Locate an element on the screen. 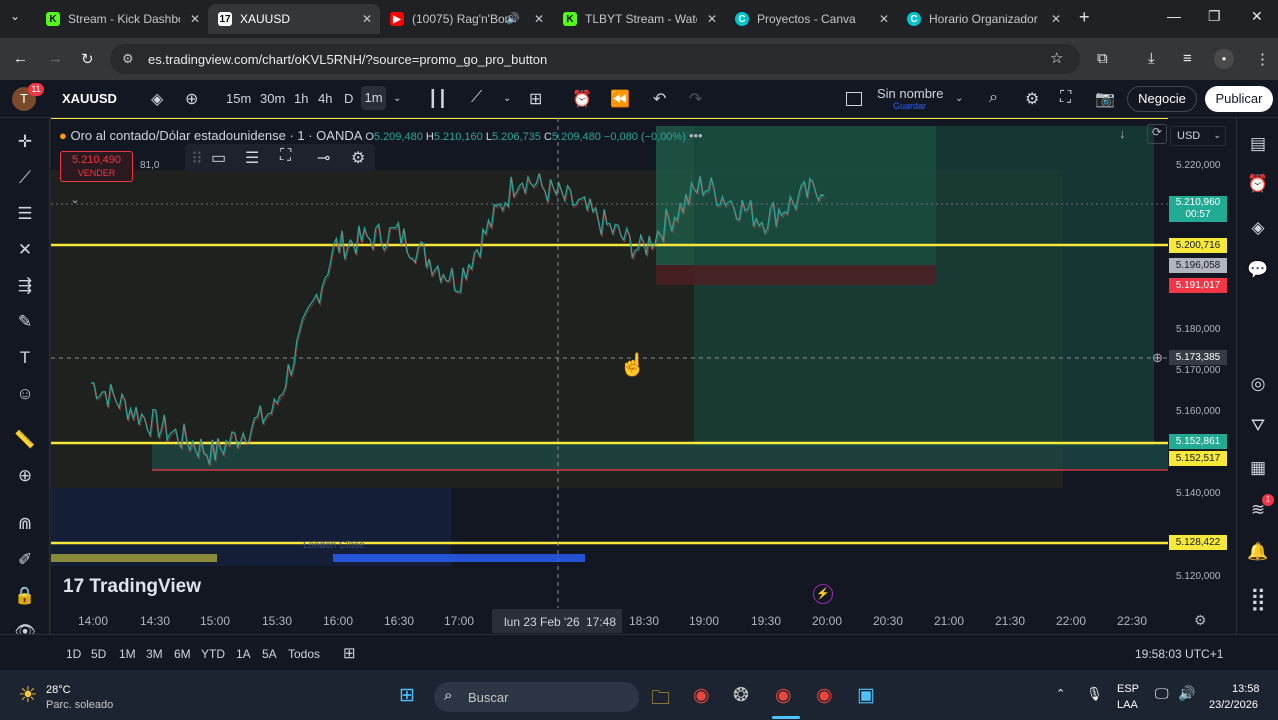  range-6m: 6M is located at coordinates (182, 654).